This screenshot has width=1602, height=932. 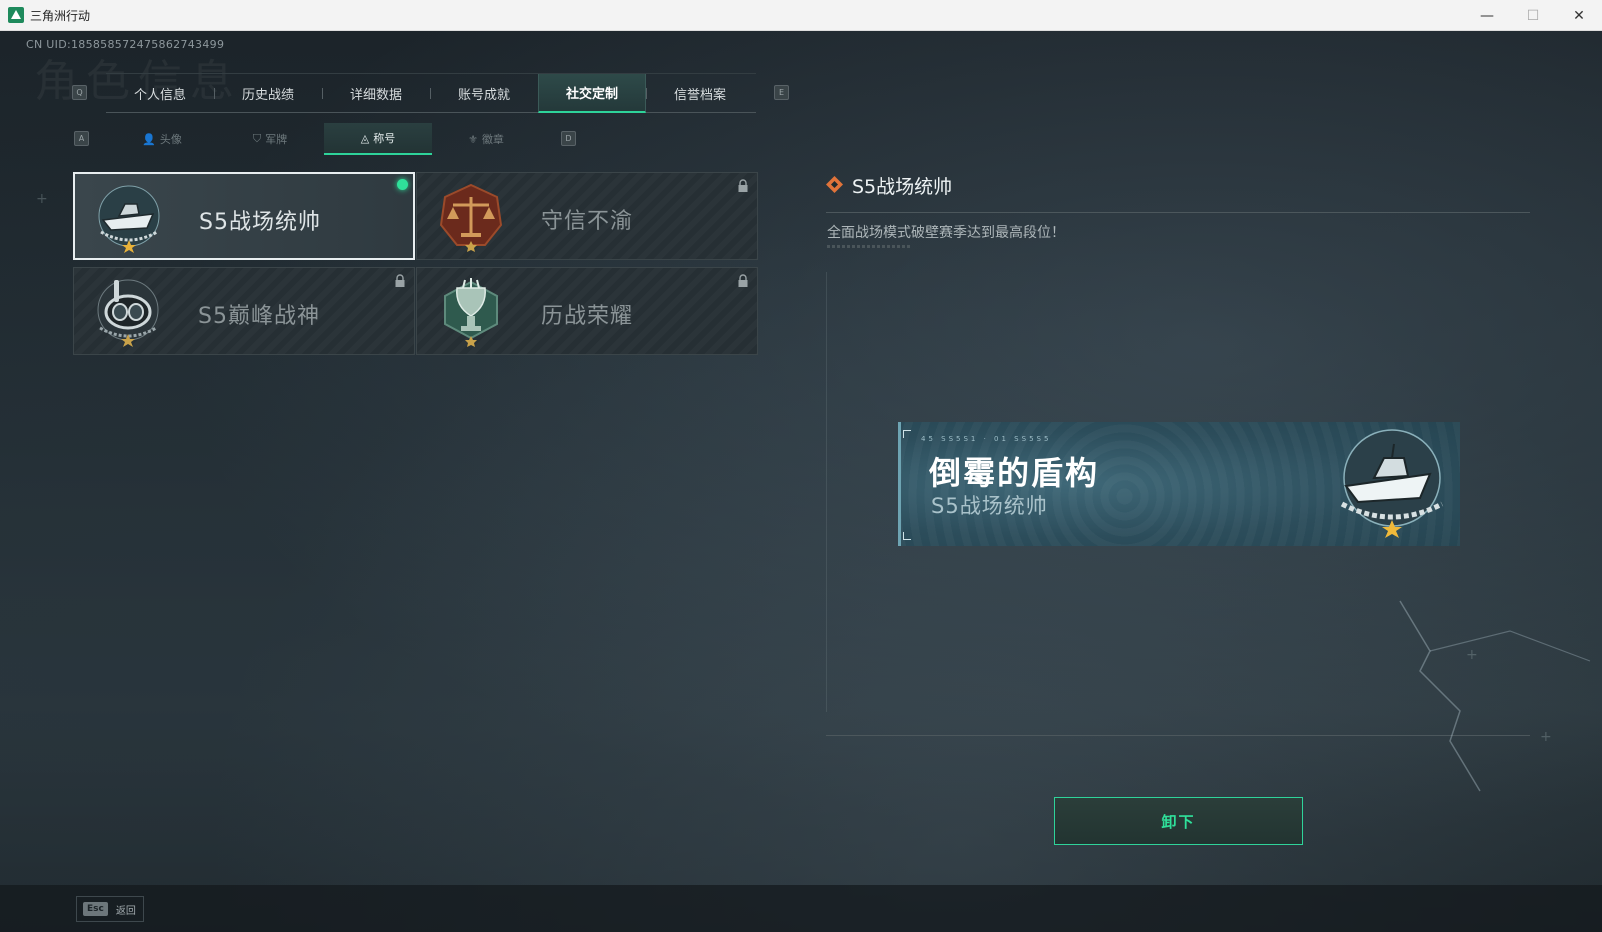 I want to click on tab-reputation: 信誉档案, so click(x=700, y=93).